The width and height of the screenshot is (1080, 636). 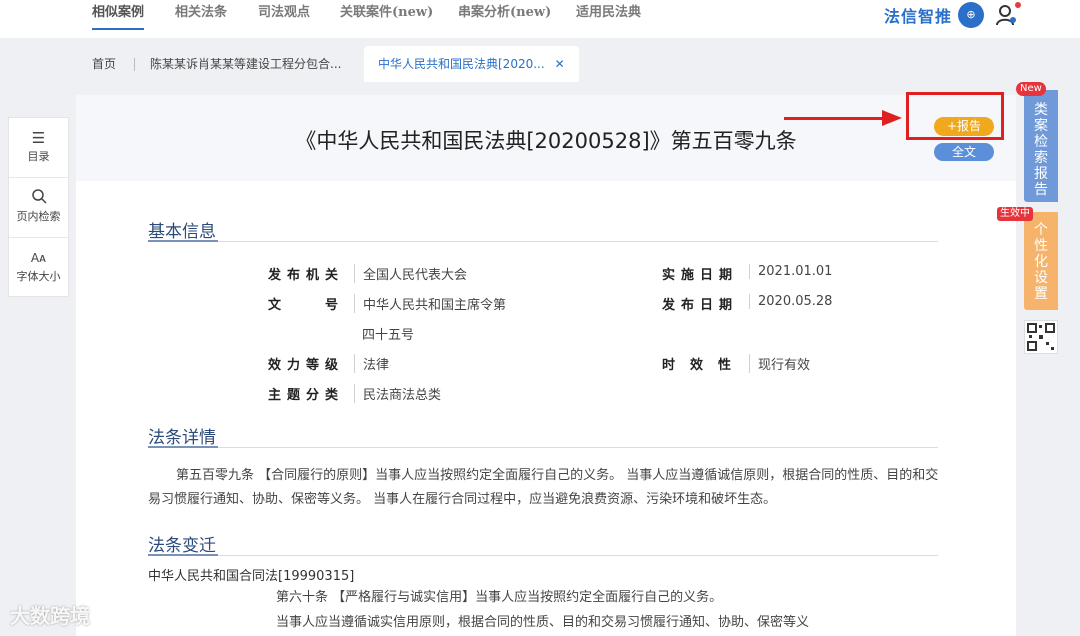 What do you see at coordinates (546, 141) in the screenshot?
I see `page-title: 《中华人民共和国民法典[20200528]》第五百零九条` at bounding box center [546, 141].